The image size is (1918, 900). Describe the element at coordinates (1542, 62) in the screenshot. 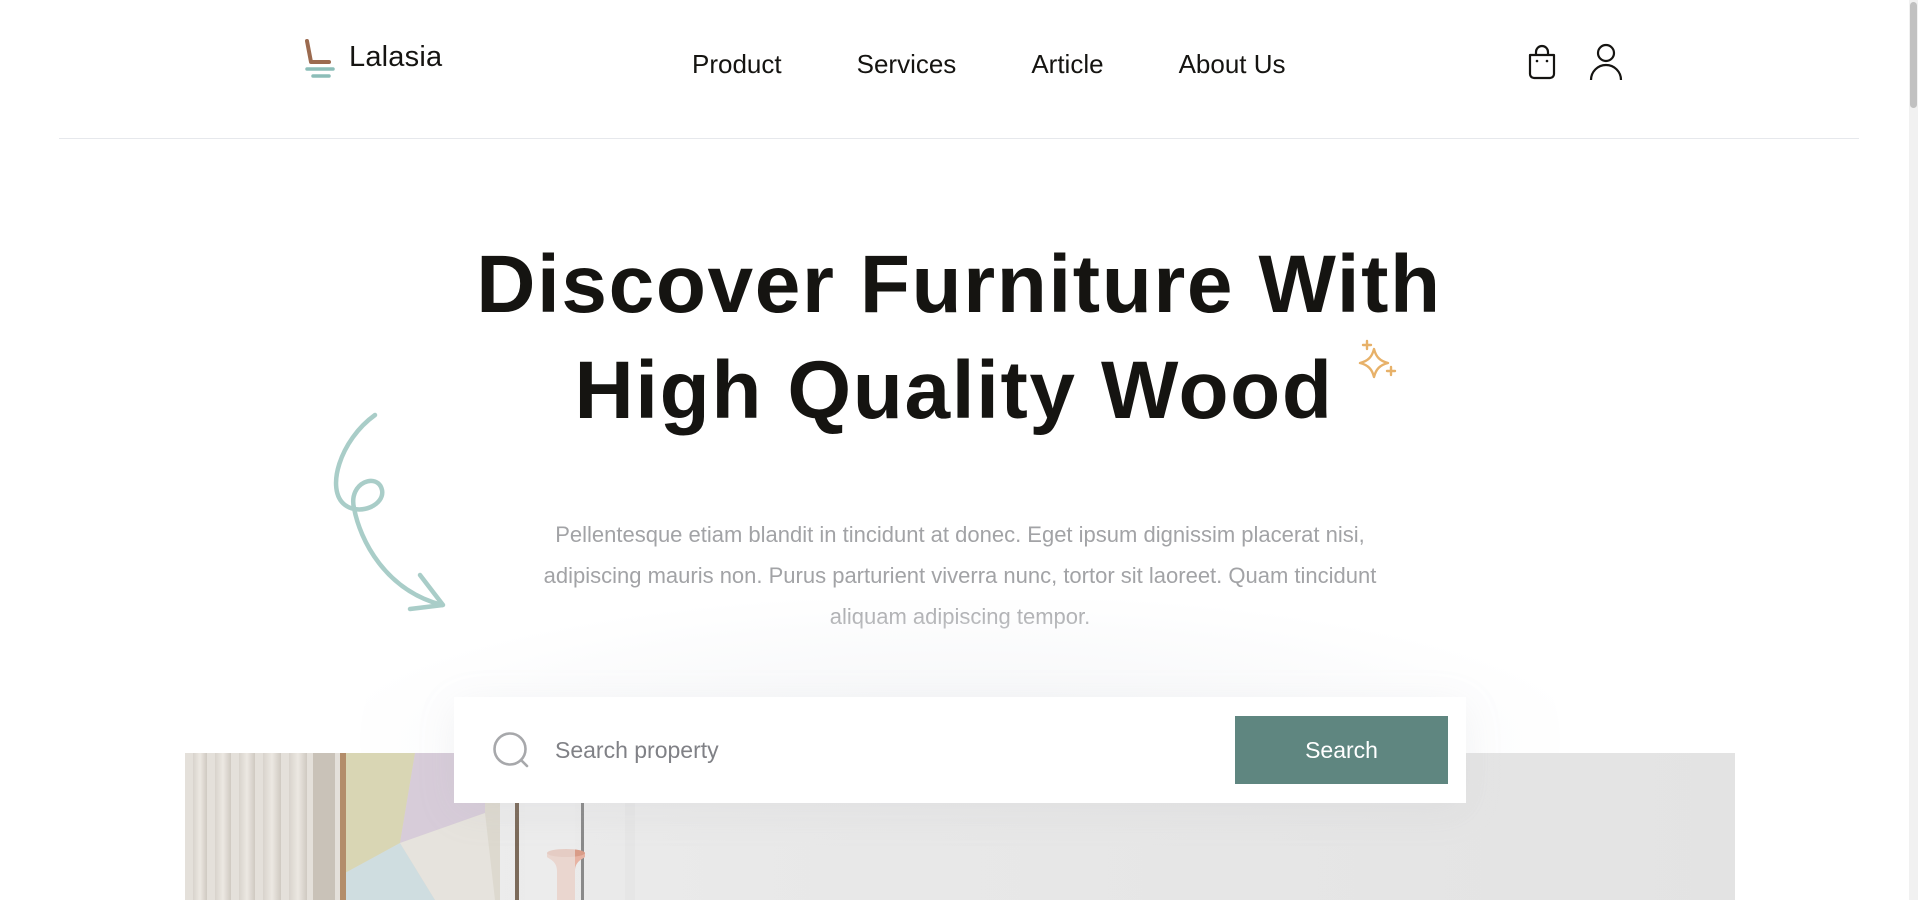

I see `shopping-bag-icon` at that location.